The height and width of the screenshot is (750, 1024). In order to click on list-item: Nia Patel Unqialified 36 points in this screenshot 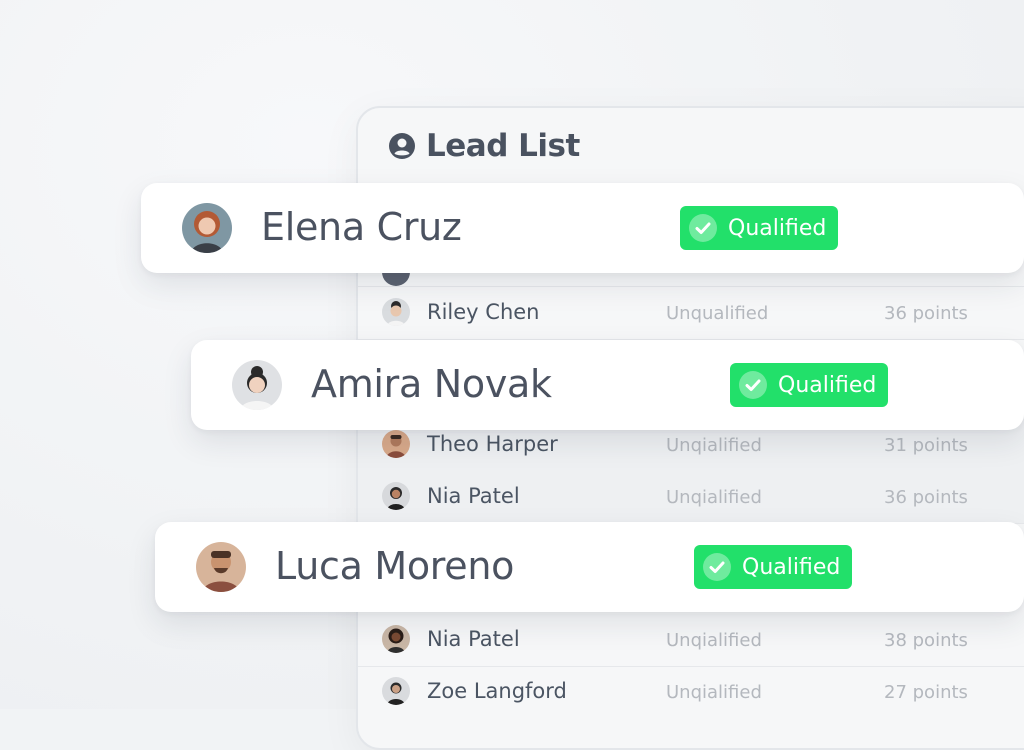, I will do `click(691, 497)`.